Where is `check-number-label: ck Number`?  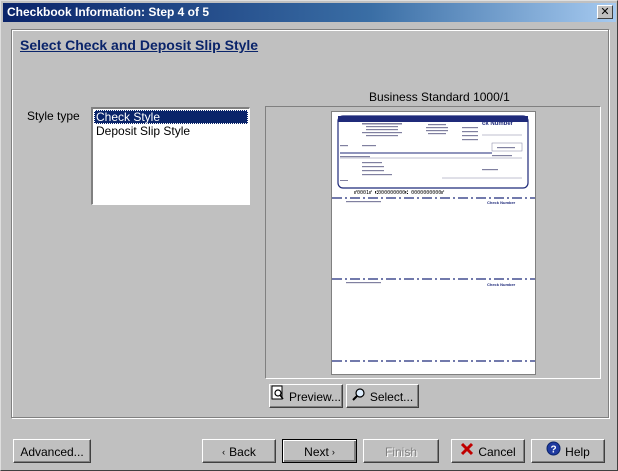 check-number-label: ck Number is located at coordinates (498, 124).